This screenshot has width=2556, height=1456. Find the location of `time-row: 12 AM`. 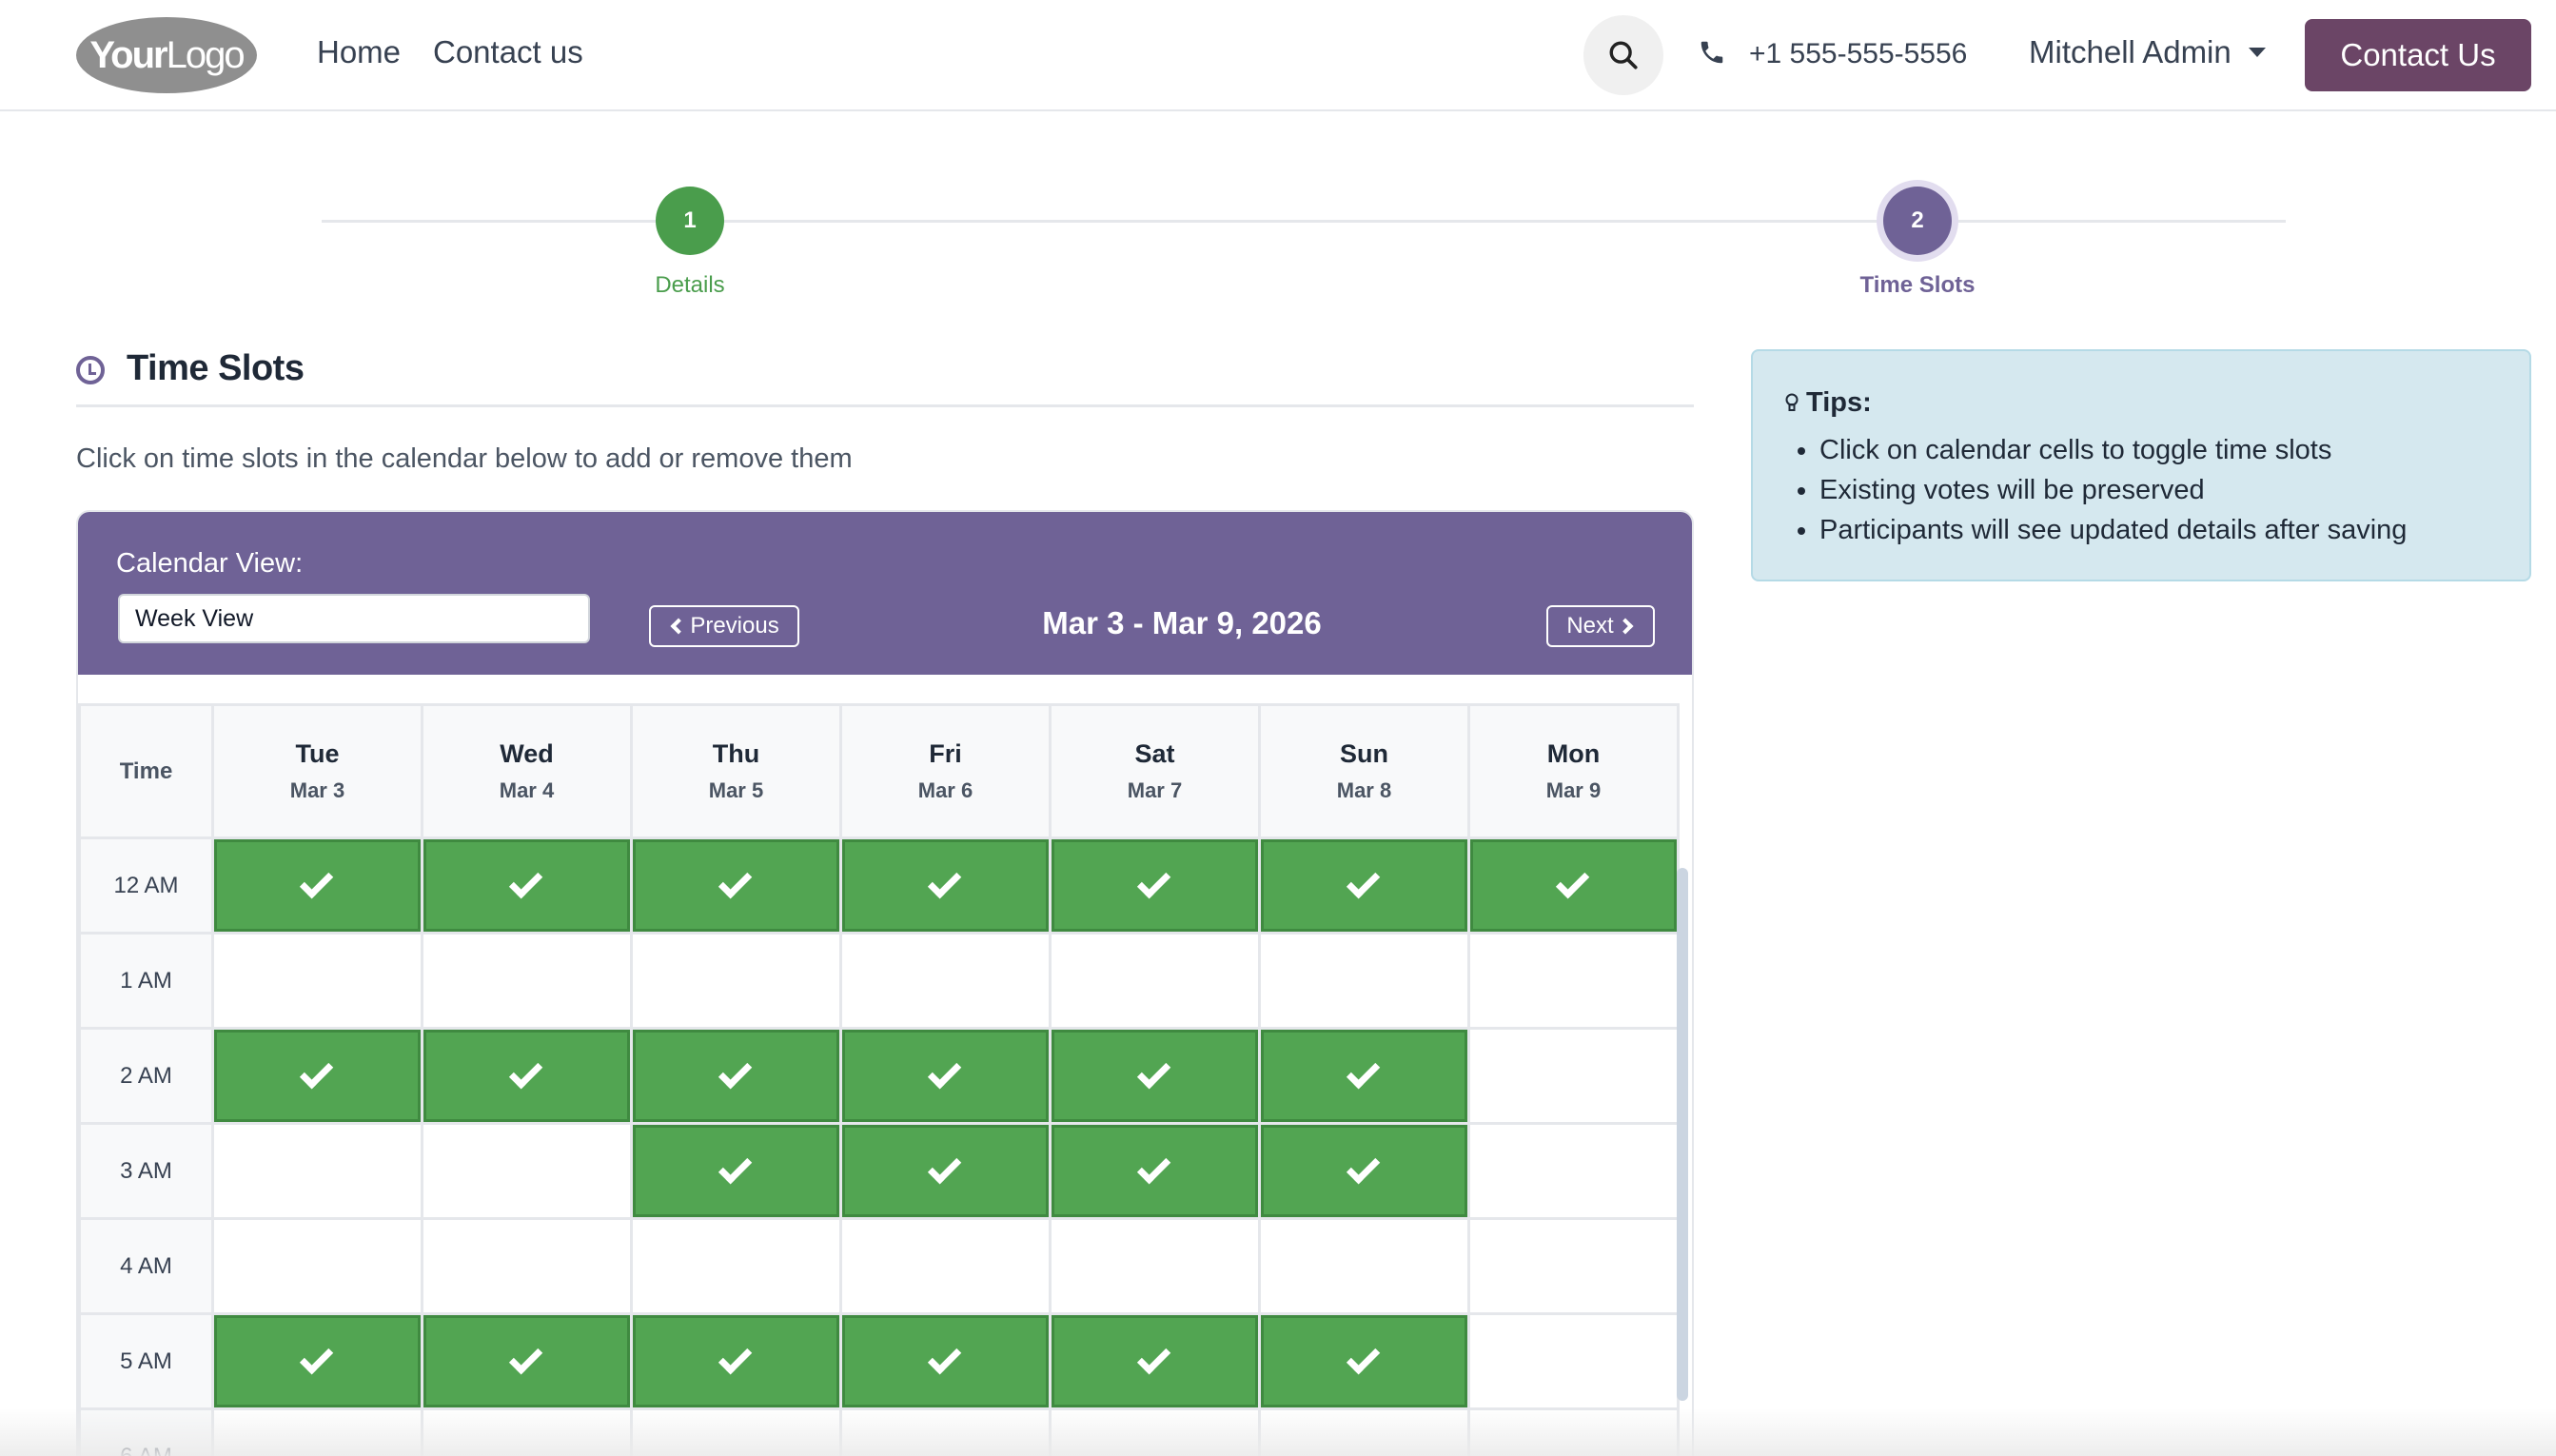

time-row: 12 AM is located at coordinates (879, 885).